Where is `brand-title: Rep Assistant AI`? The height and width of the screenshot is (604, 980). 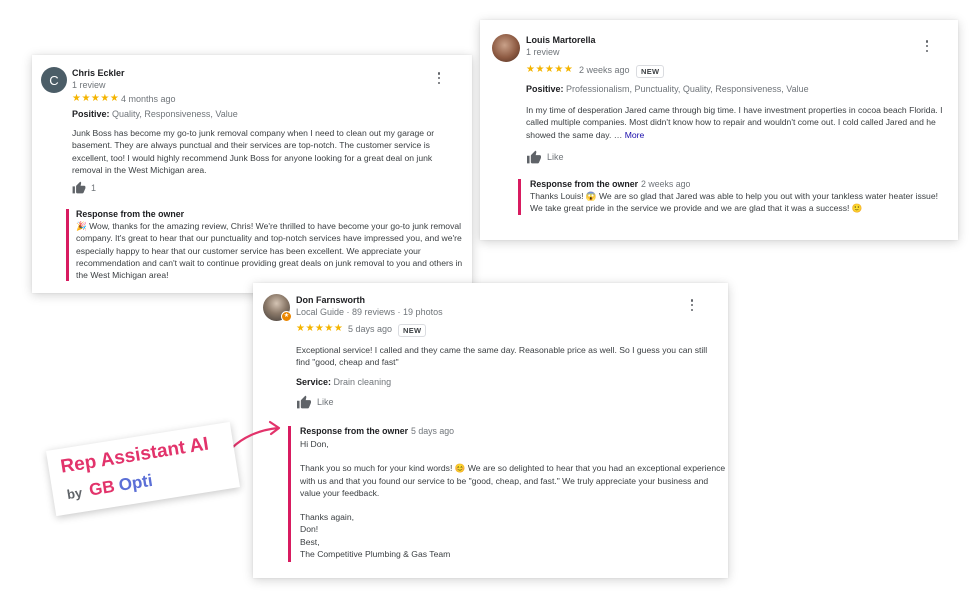 brand-title: Rep Assistant AI is located at coordinates (135, 455).